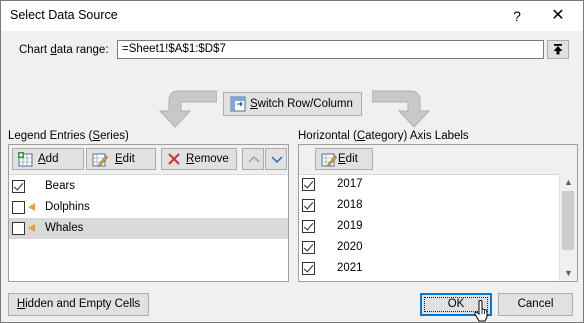 This screenshot has width=584, height=323. Describe the element at coordinates (64, 50) in the screenshot. I see `chart-data-range-label: Chart data range:` at that location.